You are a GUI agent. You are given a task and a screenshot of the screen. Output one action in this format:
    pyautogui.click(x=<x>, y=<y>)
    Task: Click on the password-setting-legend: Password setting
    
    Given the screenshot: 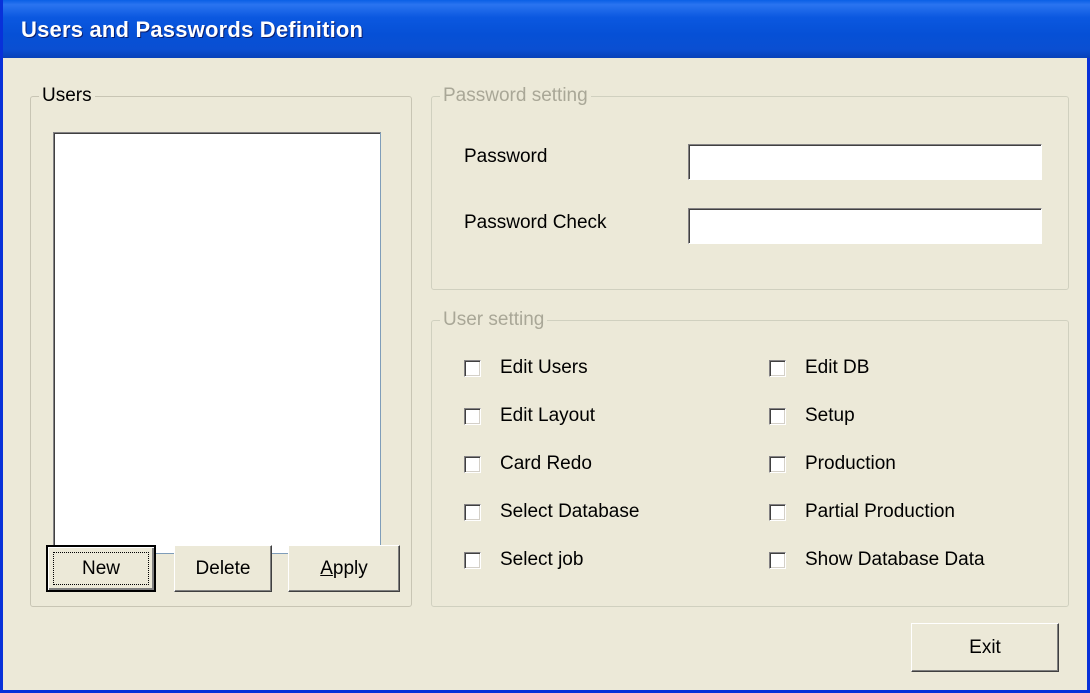 What is the action you would take?
    pyautogui.click(x=515, y=96)
    